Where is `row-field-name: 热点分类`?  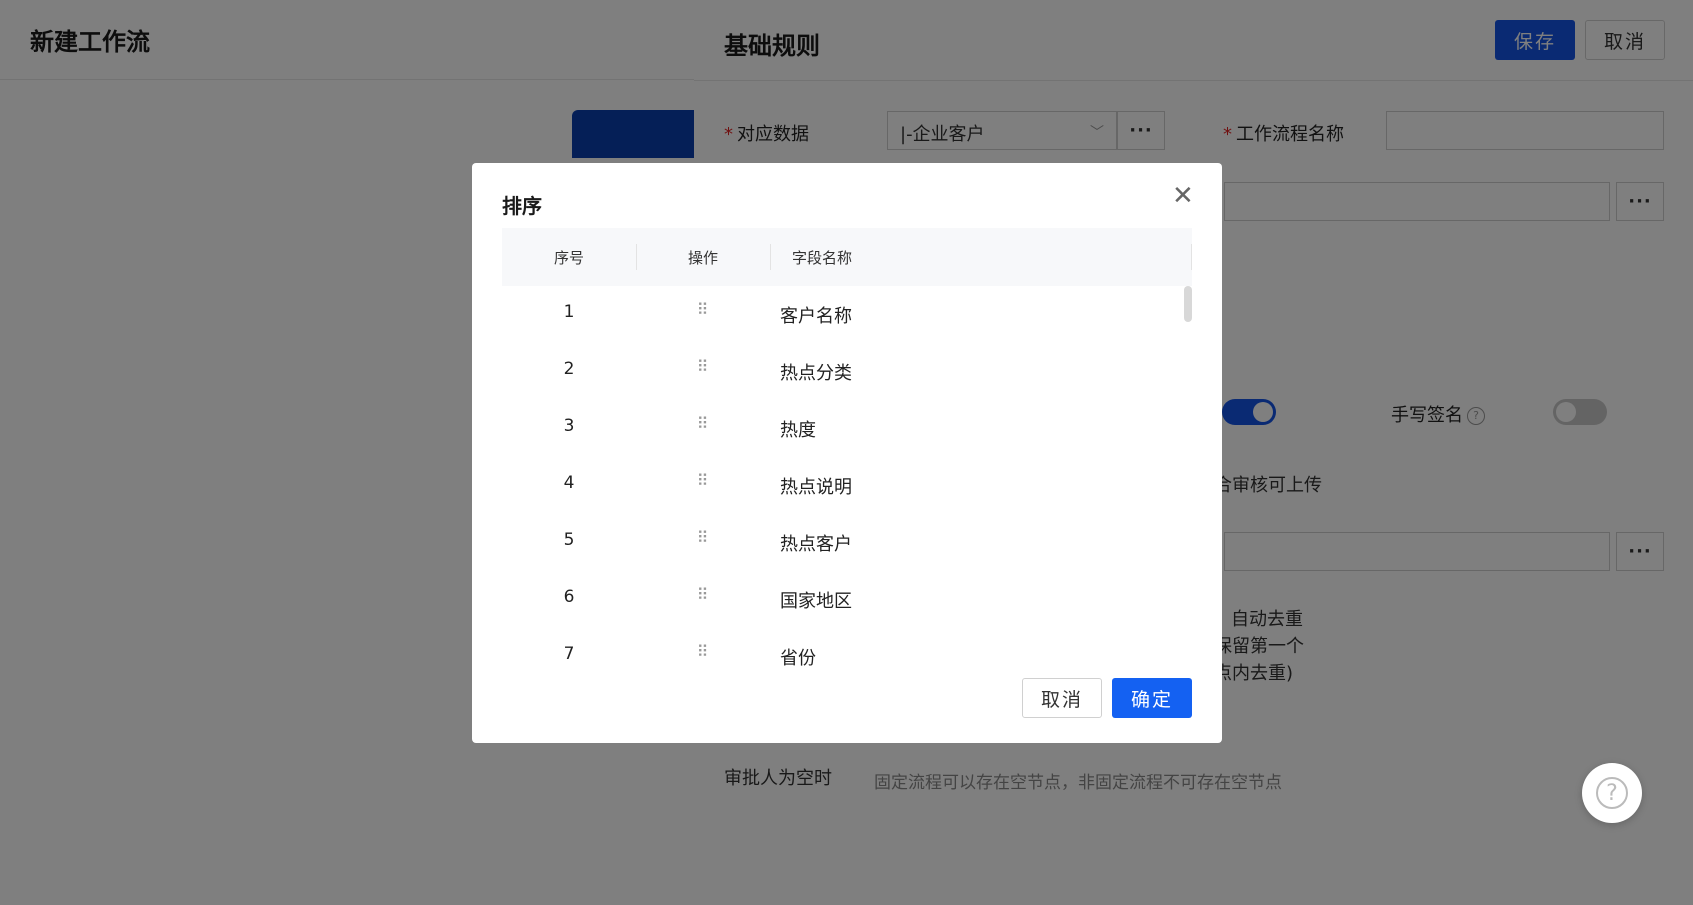
row-field-name: 热点分类 is located at coordinates (816, 373).